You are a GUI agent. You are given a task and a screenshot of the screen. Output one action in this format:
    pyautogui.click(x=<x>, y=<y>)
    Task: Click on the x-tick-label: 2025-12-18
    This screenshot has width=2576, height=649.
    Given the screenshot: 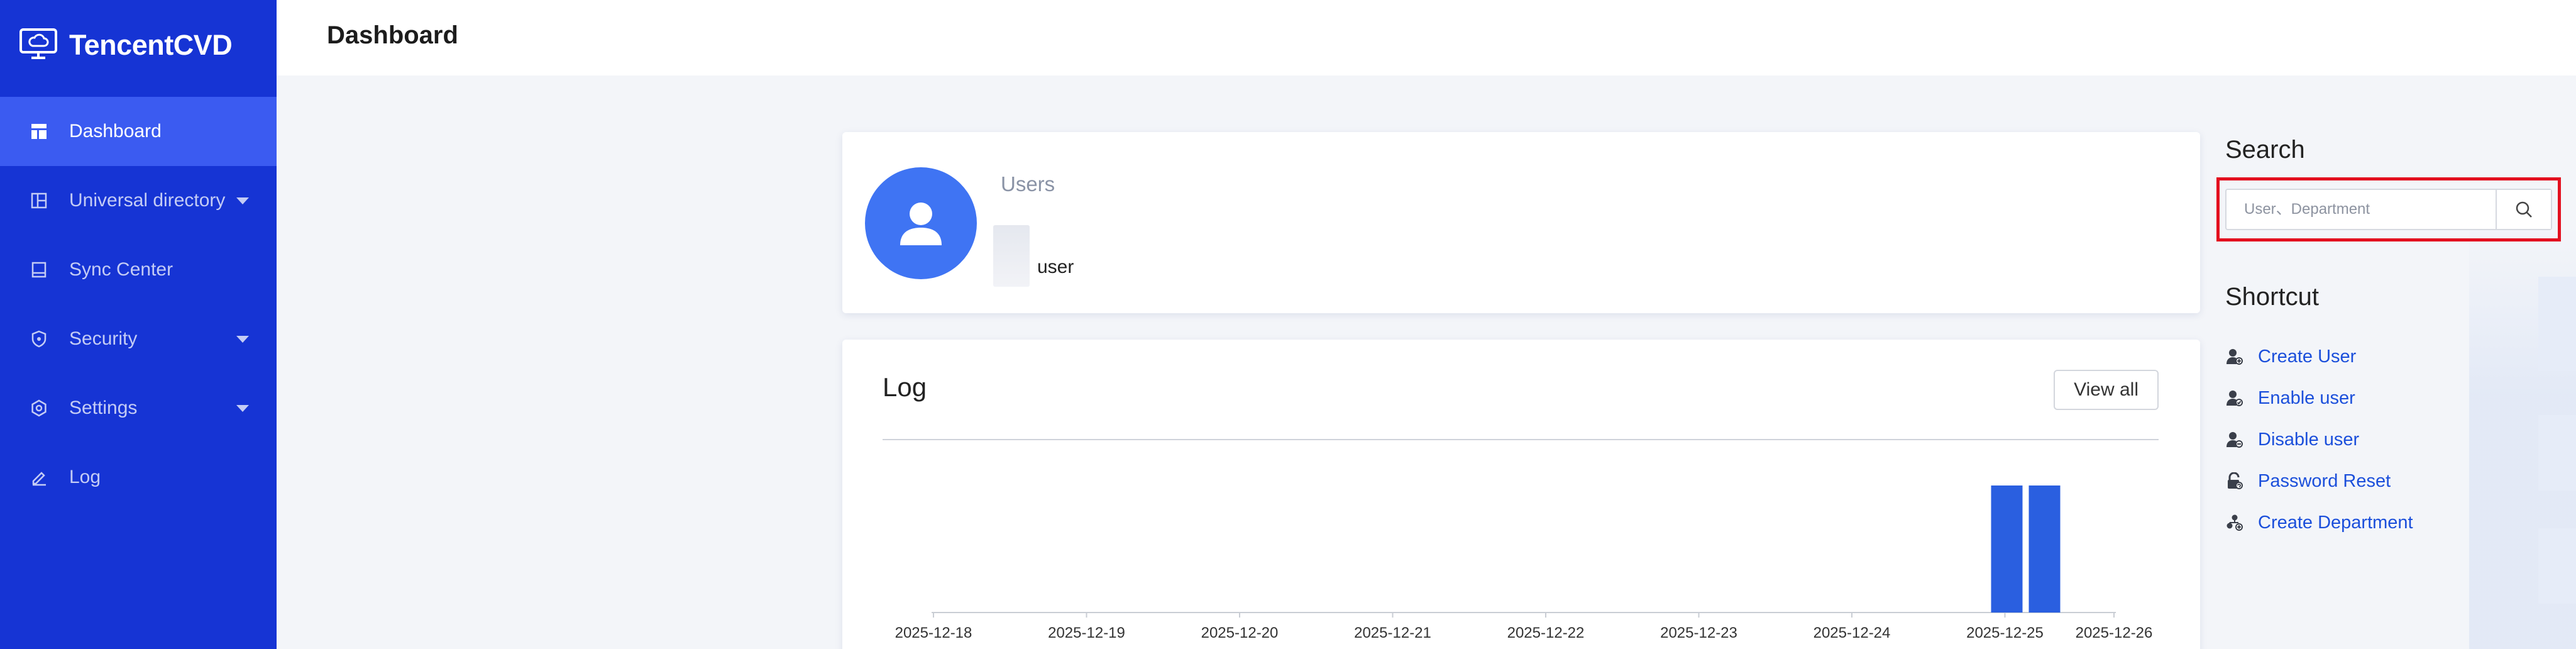 What is the action you would take?
    pyautogui.click(x=934, y=632)
    